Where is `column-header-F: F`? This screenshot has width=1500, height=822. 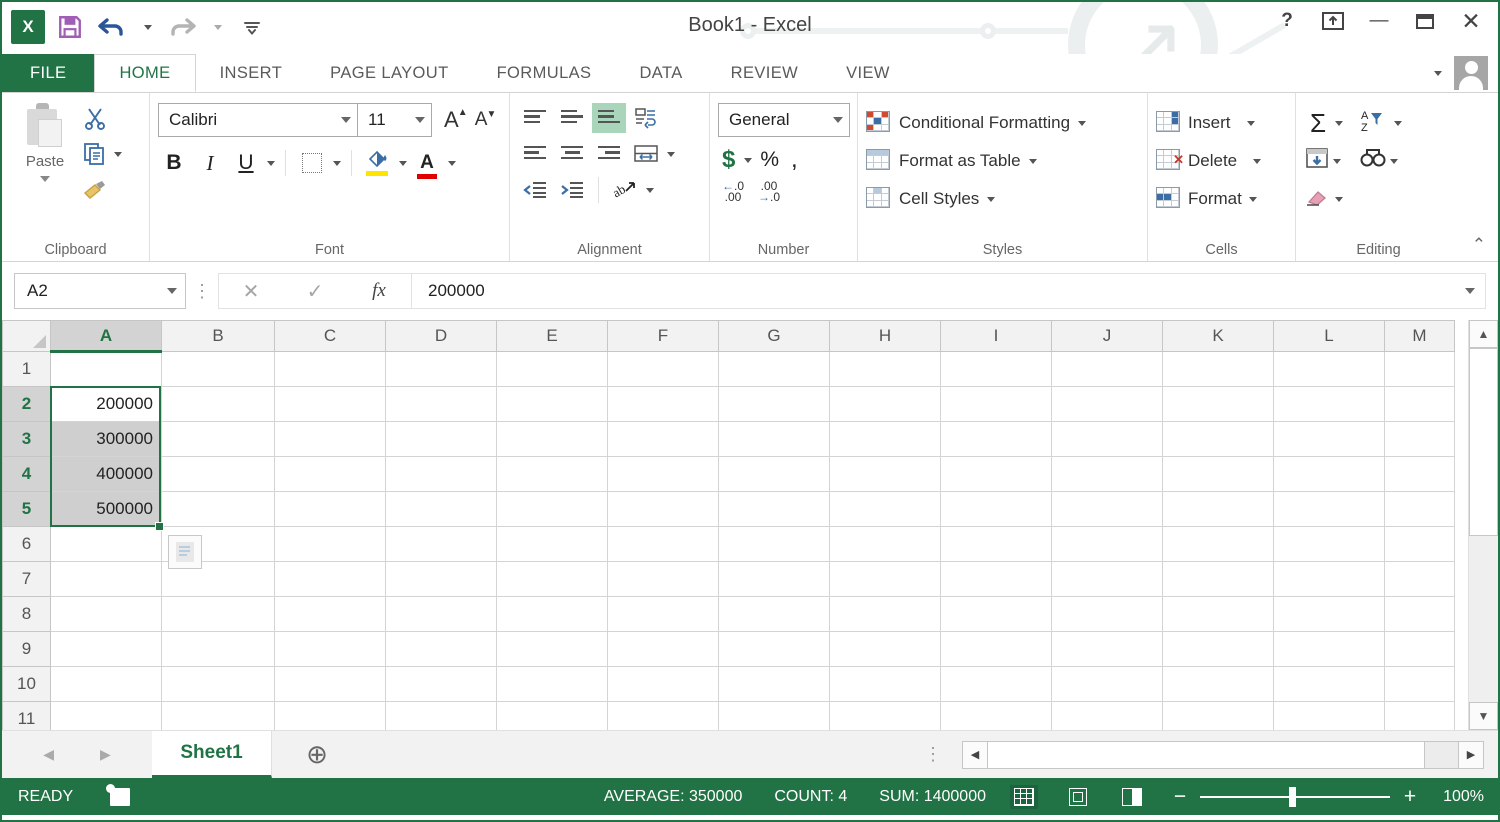
column-header-F: F is located at coordinates (663, 336).